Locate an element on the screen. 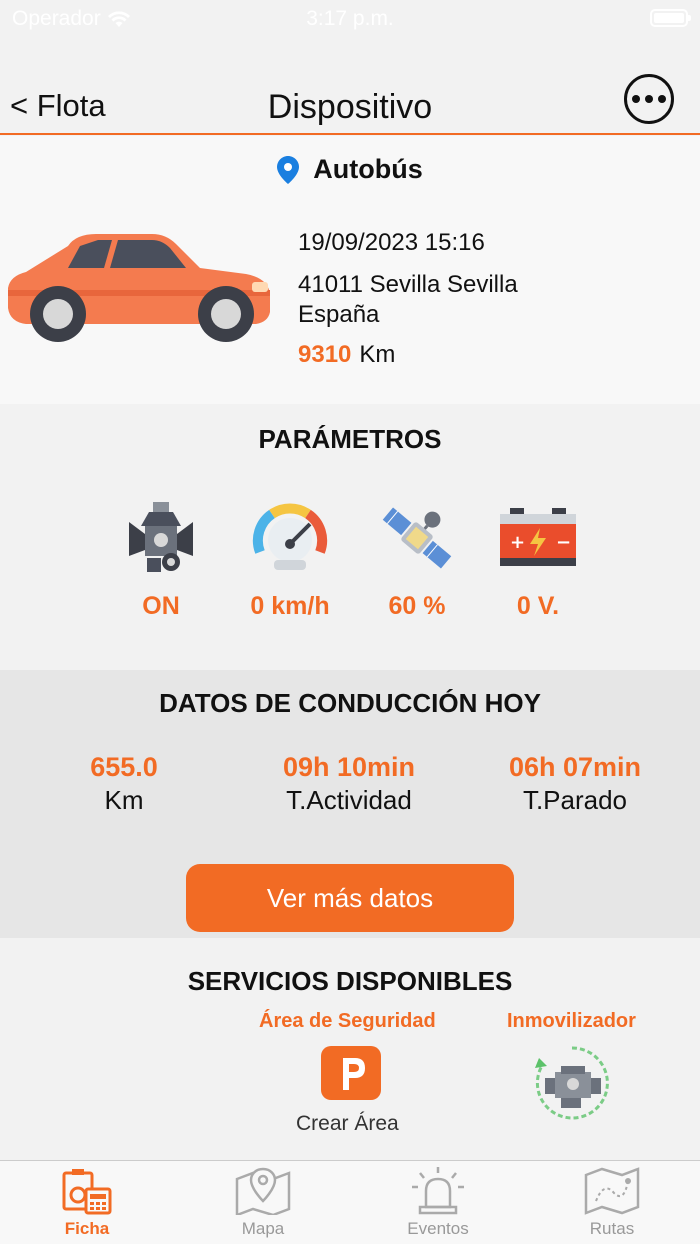 Image resolution: width=700 pixels, height=1244 pixels. vehicle-name: Autobús is located at coordinates (368, 169).